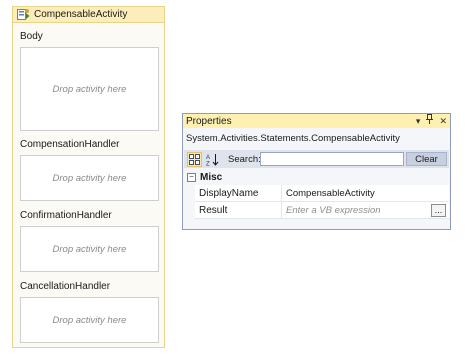 This screenshot has height=358, width=465. Describe the element at coordinates (211, 177) in the screenshot. I see `category-name: Misc` at that location.